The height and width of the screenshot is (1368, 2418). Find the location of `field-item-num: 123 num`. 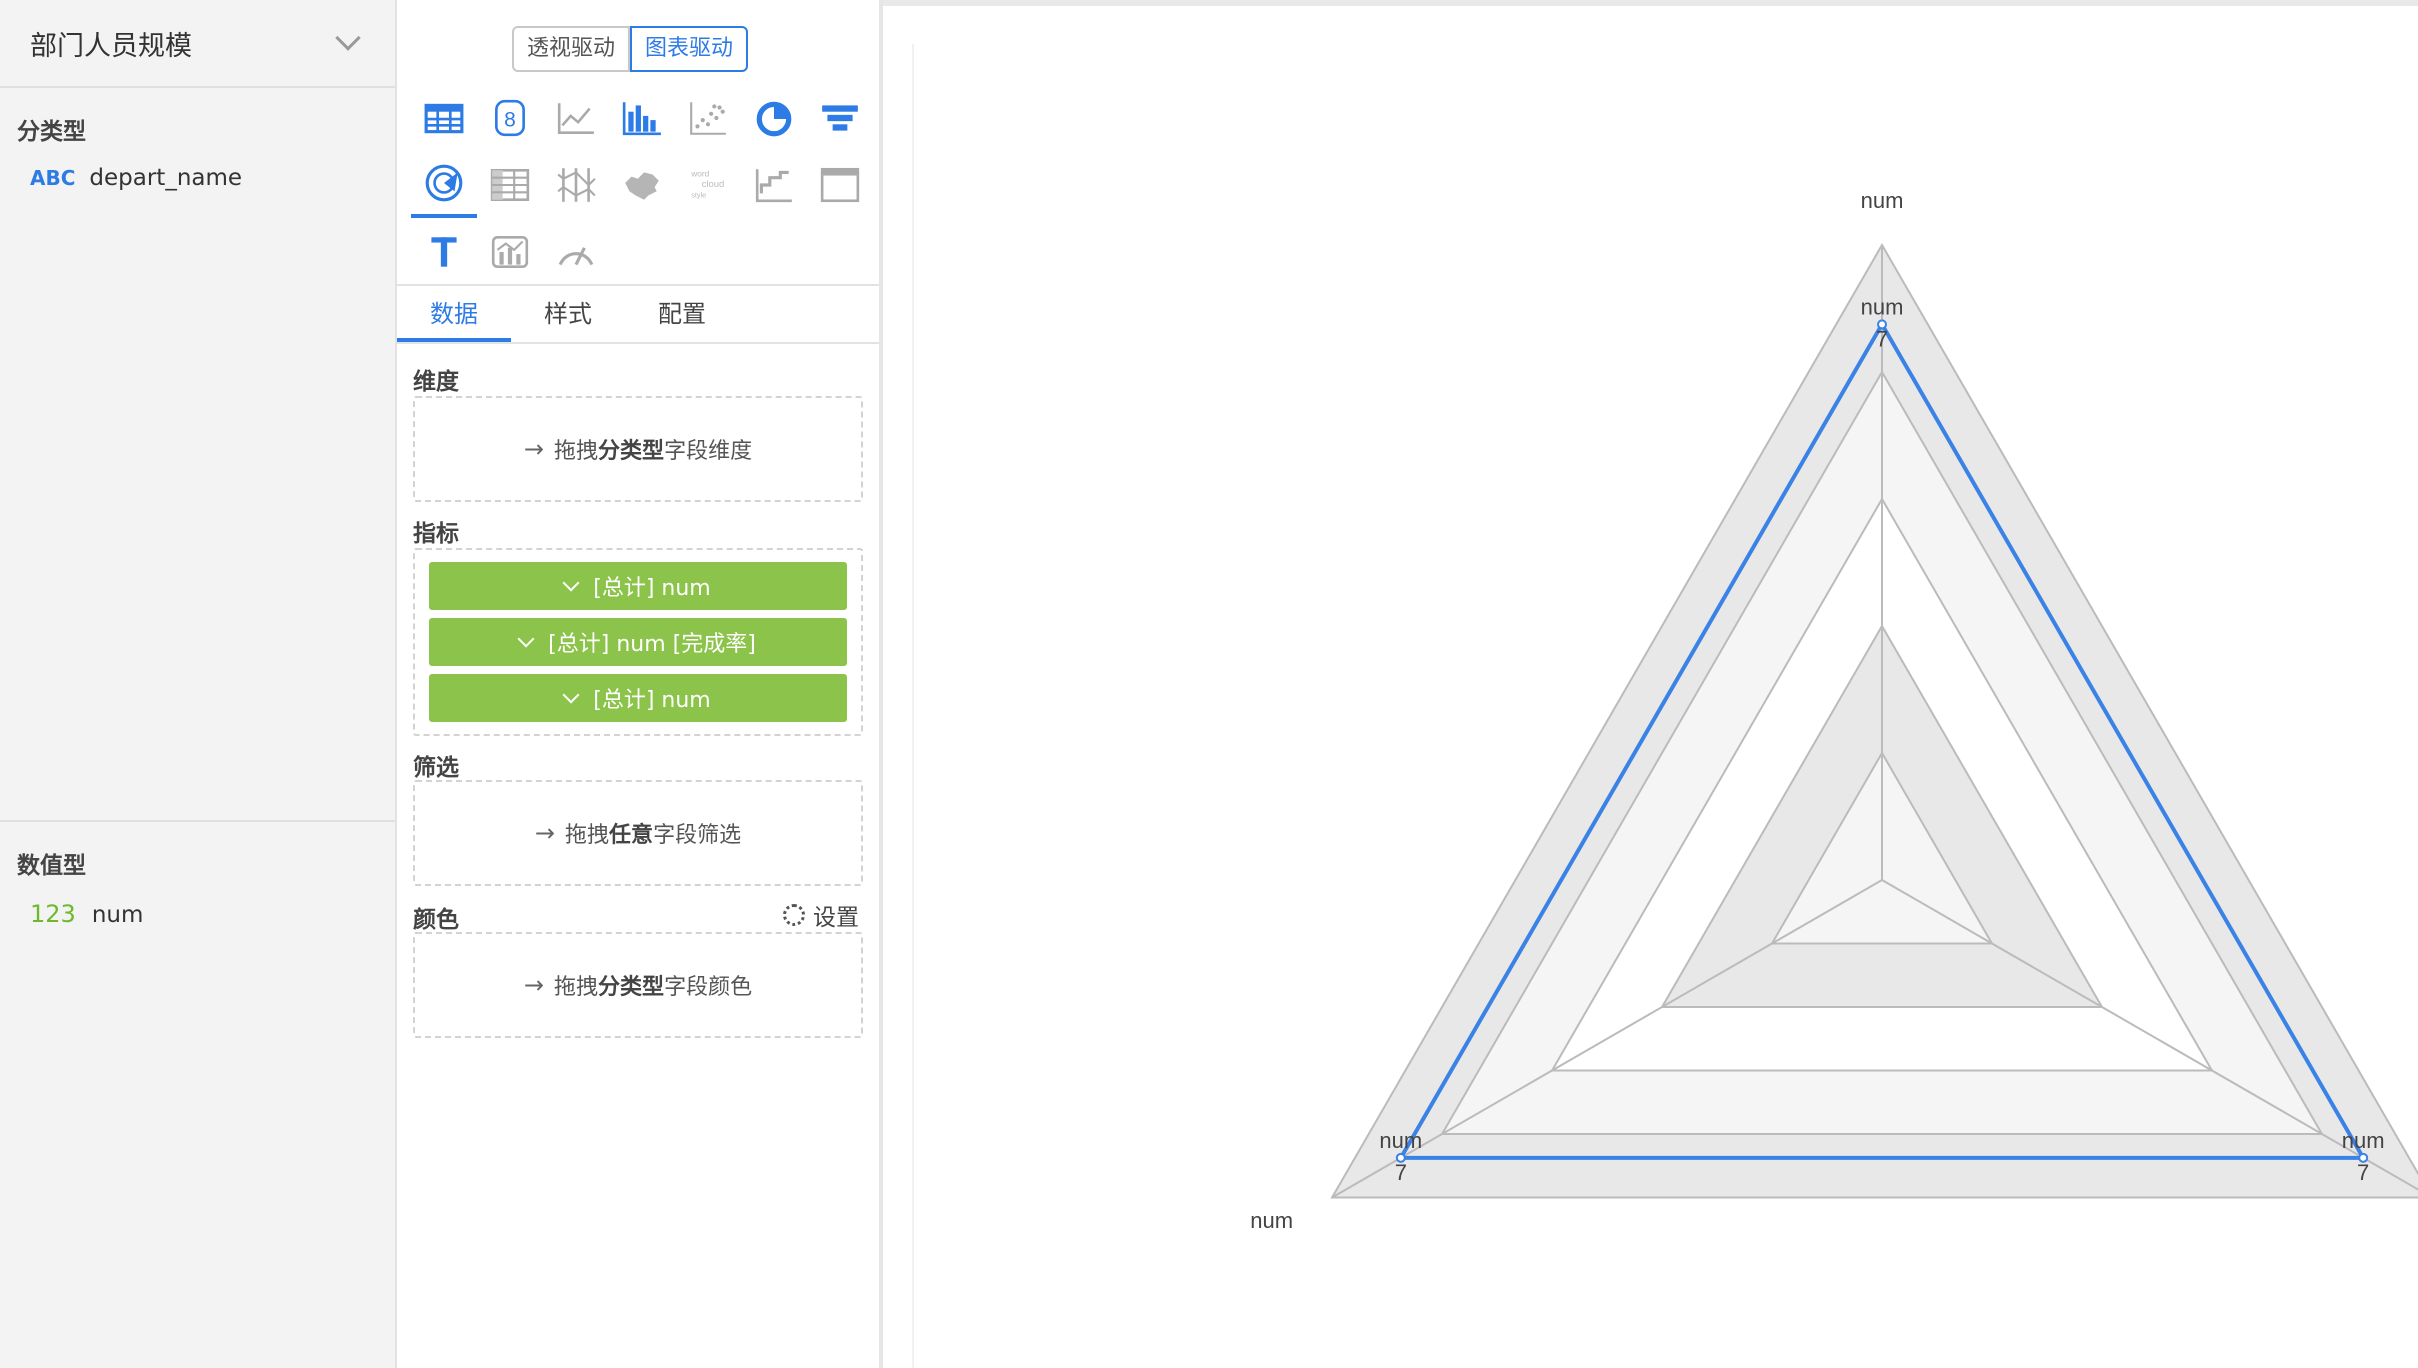

field-item-num: 123 num is located at coordinates (86, 914).